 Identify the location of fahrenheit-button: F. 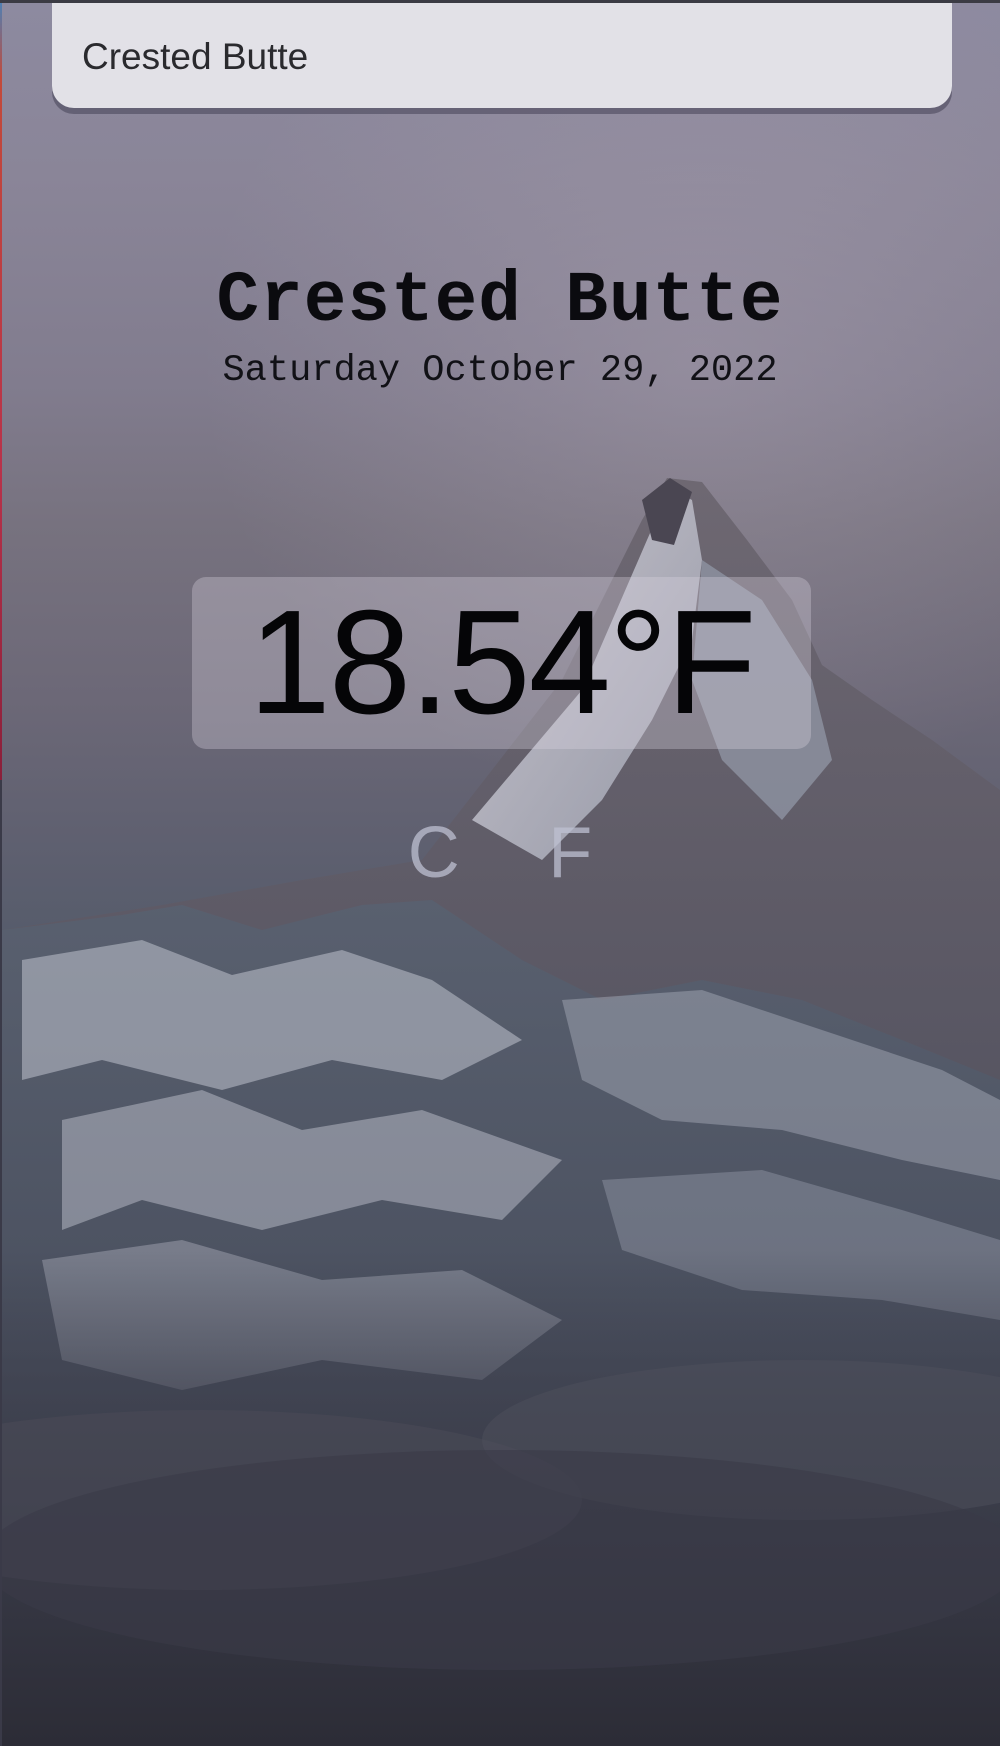
(570, 853).